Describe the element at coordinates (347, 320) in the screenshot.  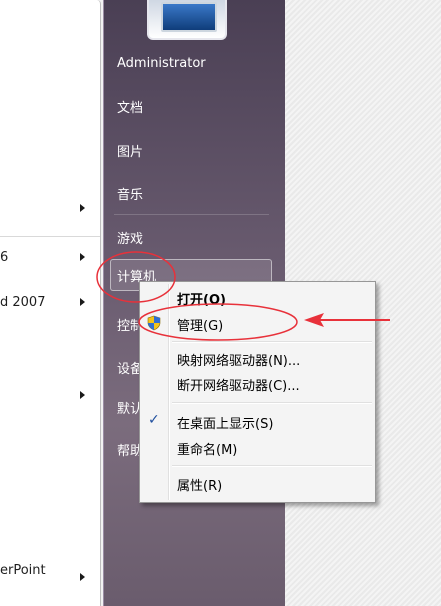
I see `red-arrow-icon` at that location.